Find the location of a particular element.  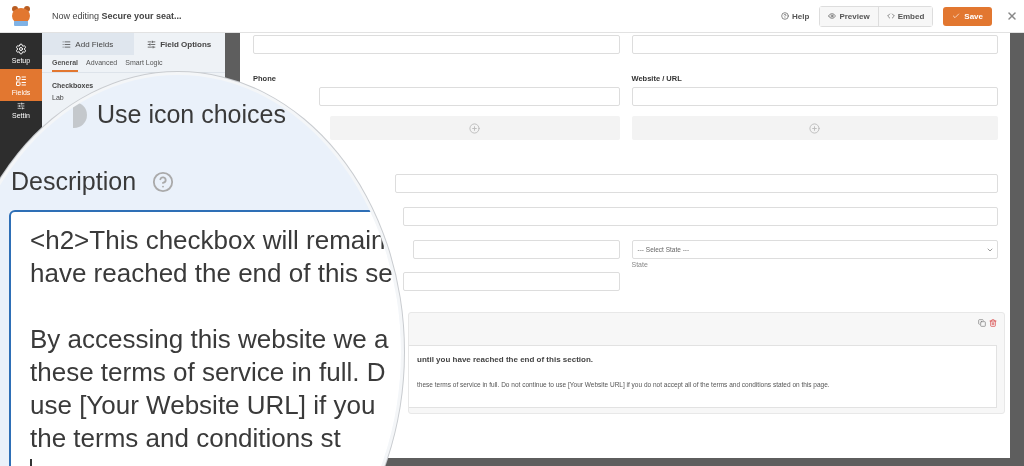

close-button is located at coordinates (1012, 16).